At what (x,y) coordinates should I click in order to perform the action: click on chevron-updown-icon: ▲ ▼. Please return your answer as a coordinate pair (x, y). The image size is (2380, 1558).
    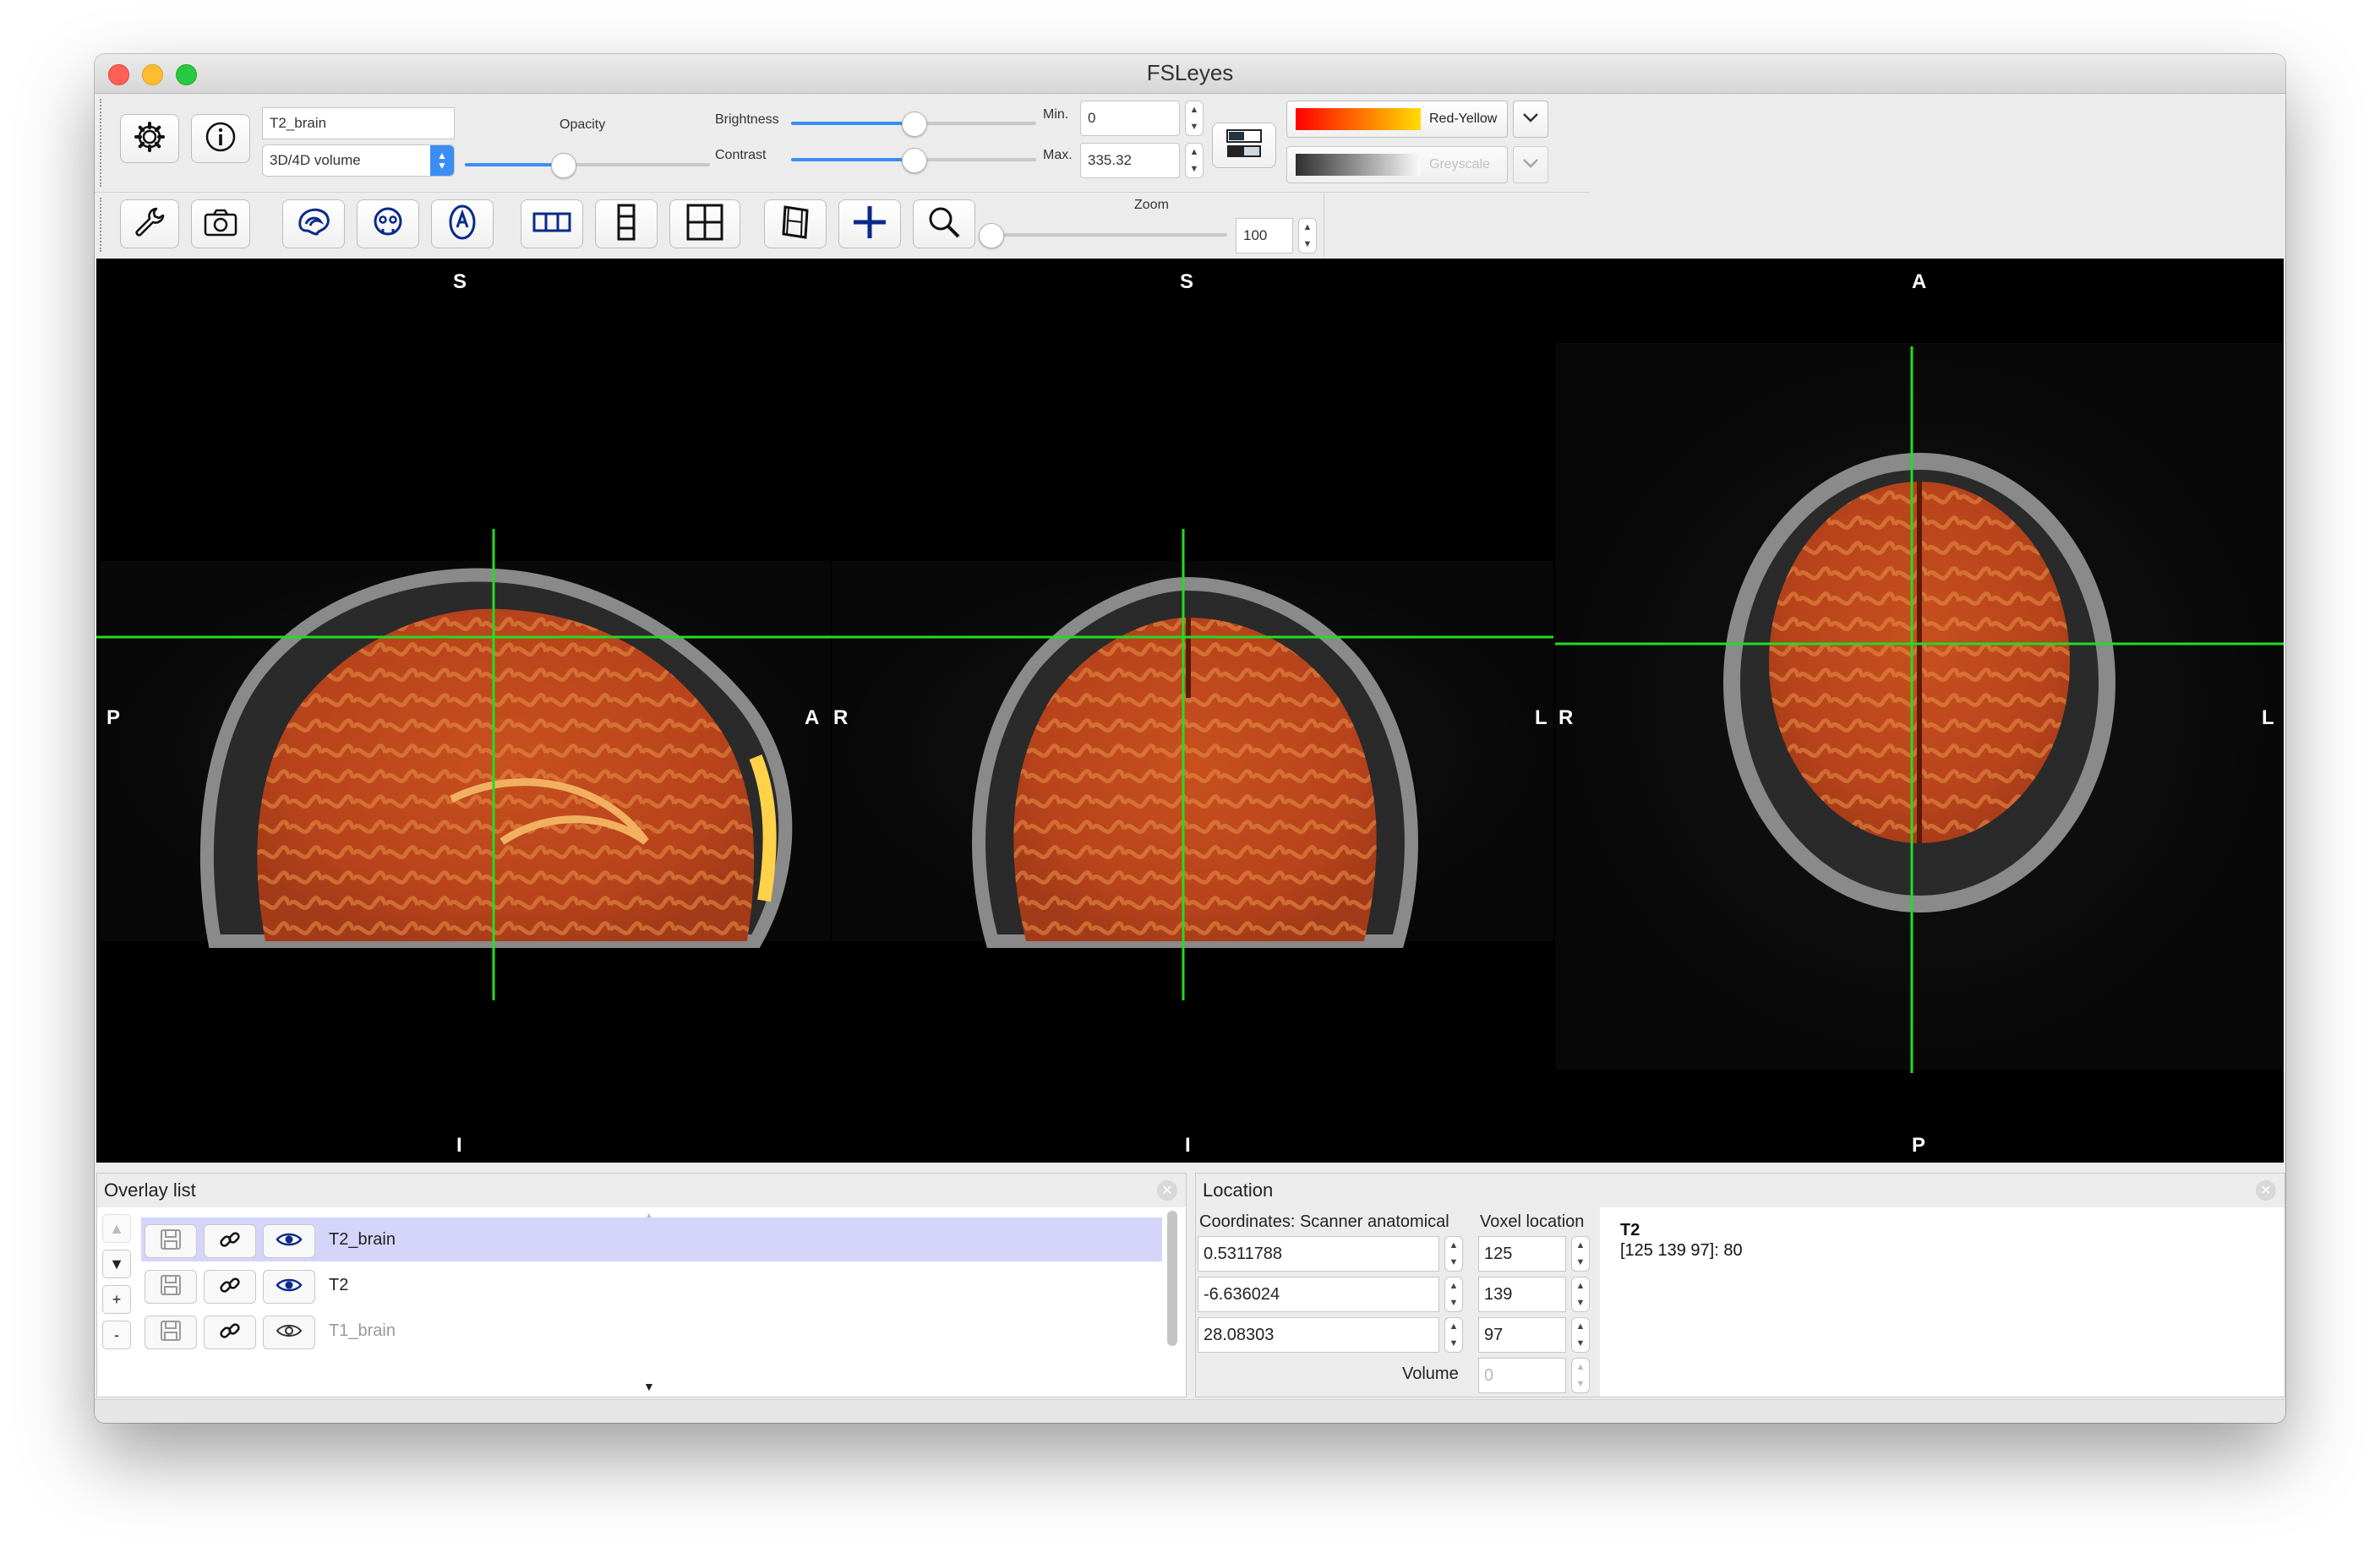
    Looking at the image, I should click on (442, 160).